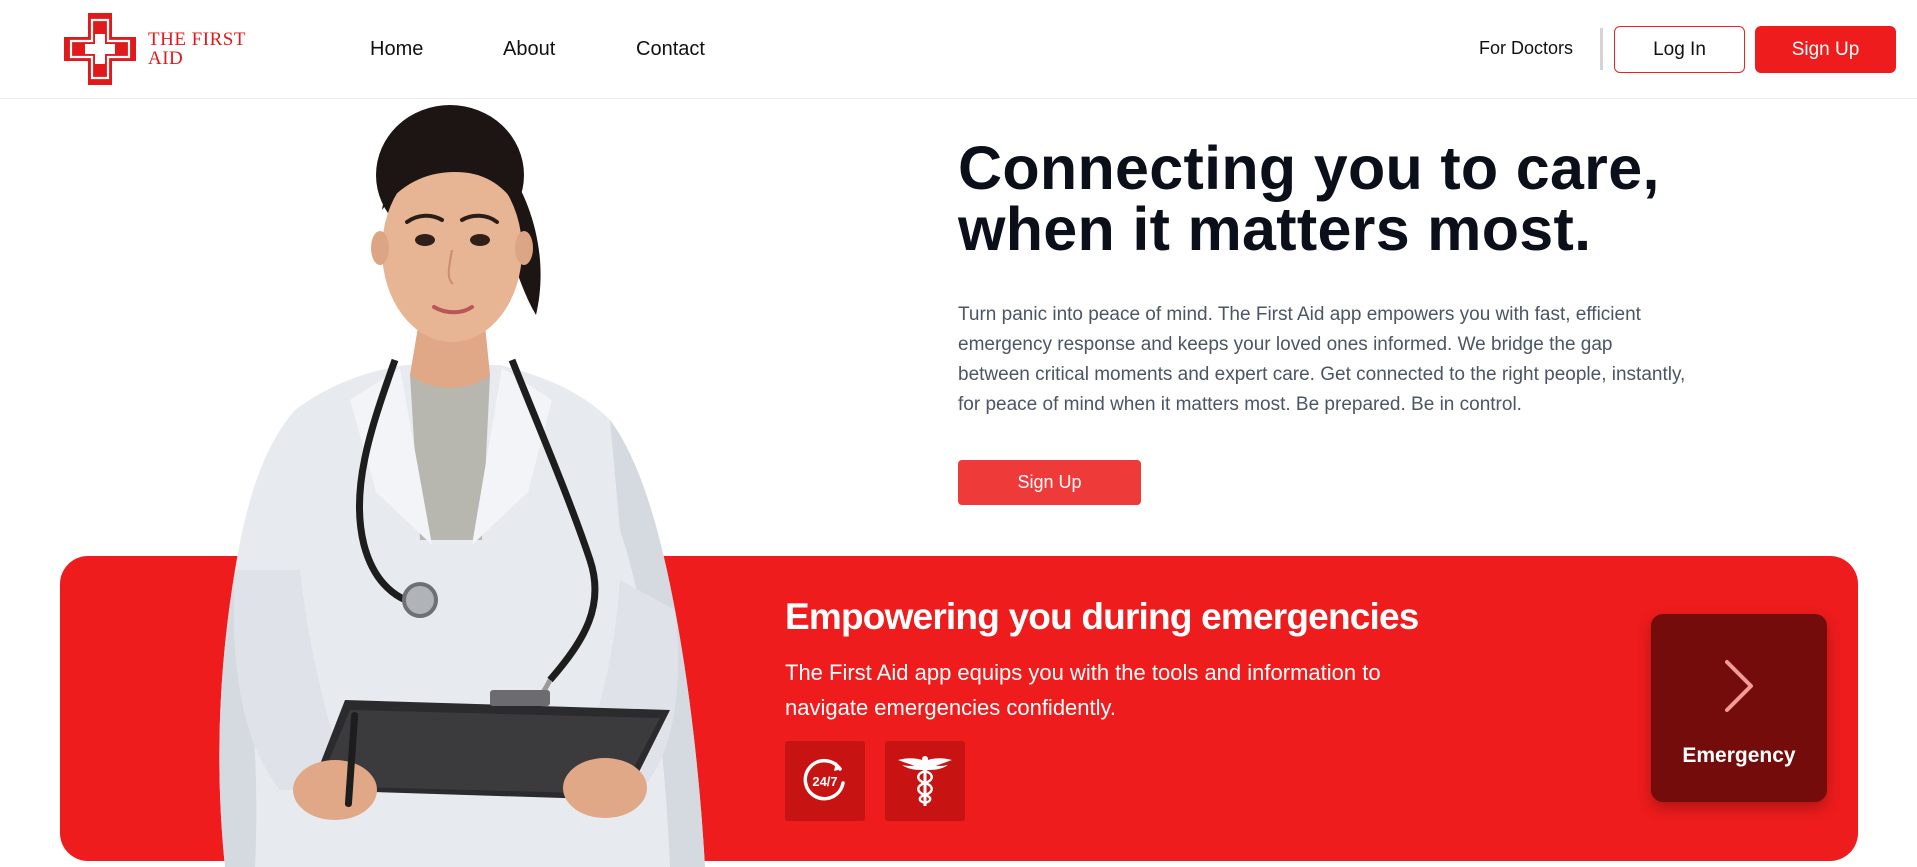 The width and height of the screenshot is (1917, 867). Describe the element at coordinates (100, 49) in the screenshot. I see `red-cross-icon` at that location.